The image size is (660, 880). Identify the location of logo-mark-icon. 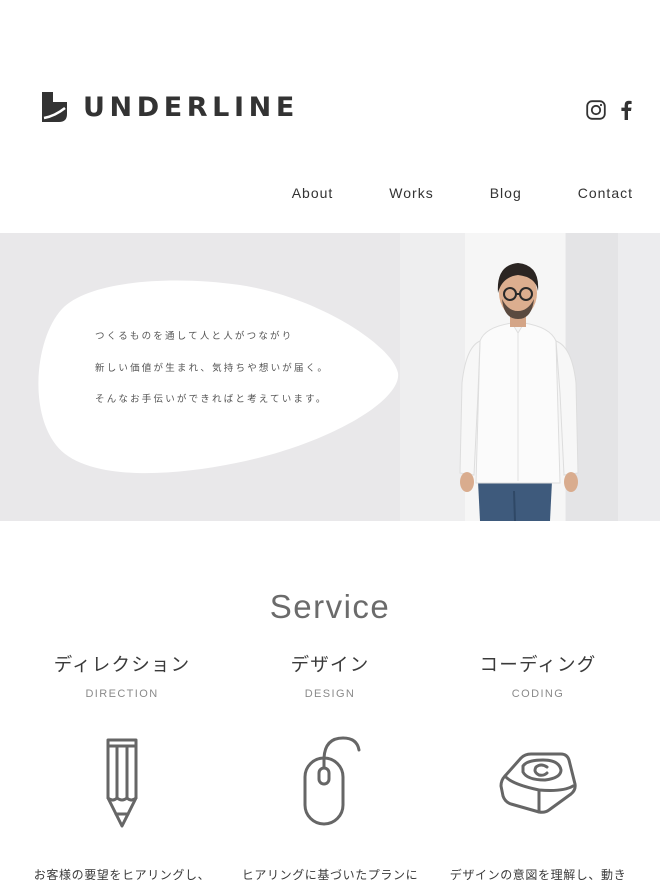
(54, 107).